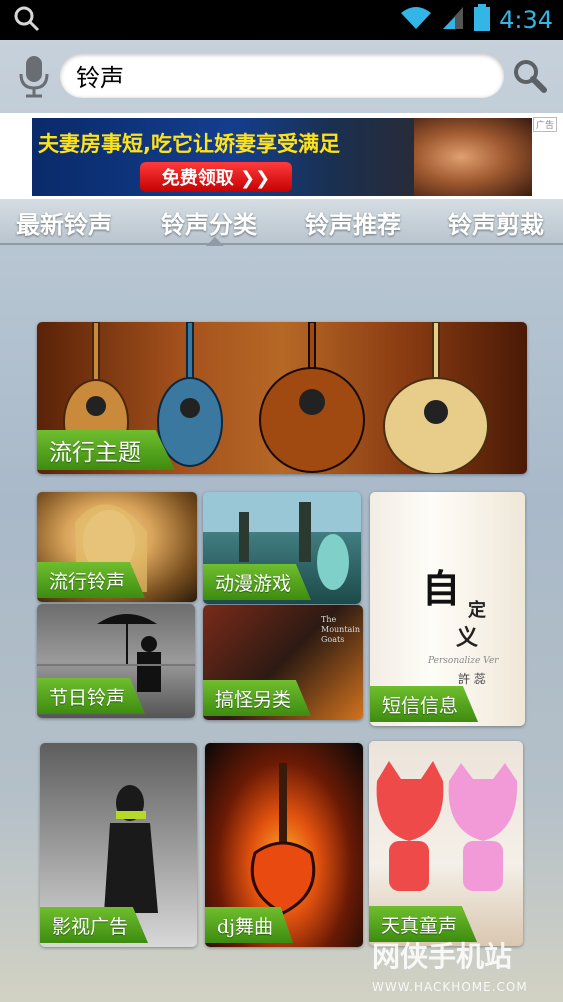 This screenshot has height=1002, width=563. I want to click on signal-icon, so click(453, 20).